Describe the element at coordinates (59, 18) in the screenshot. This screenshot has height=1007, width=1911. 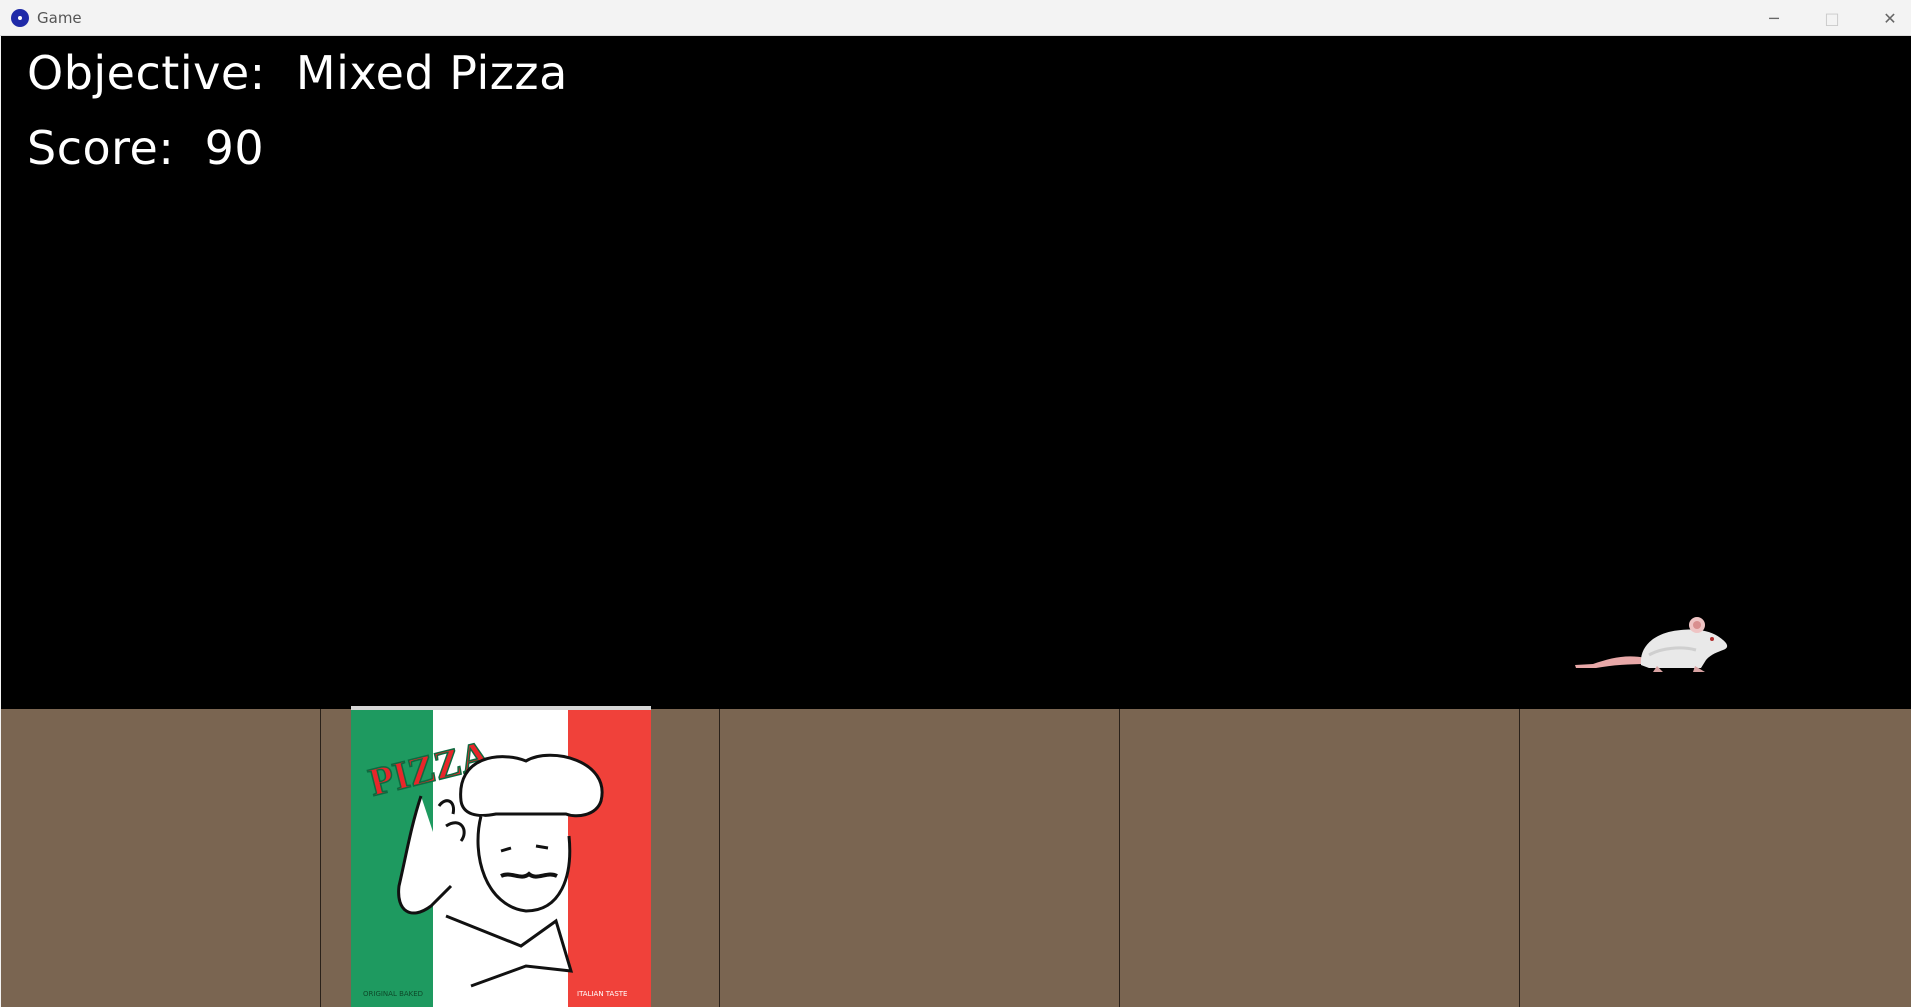
I see `window-title: Game` at that location.